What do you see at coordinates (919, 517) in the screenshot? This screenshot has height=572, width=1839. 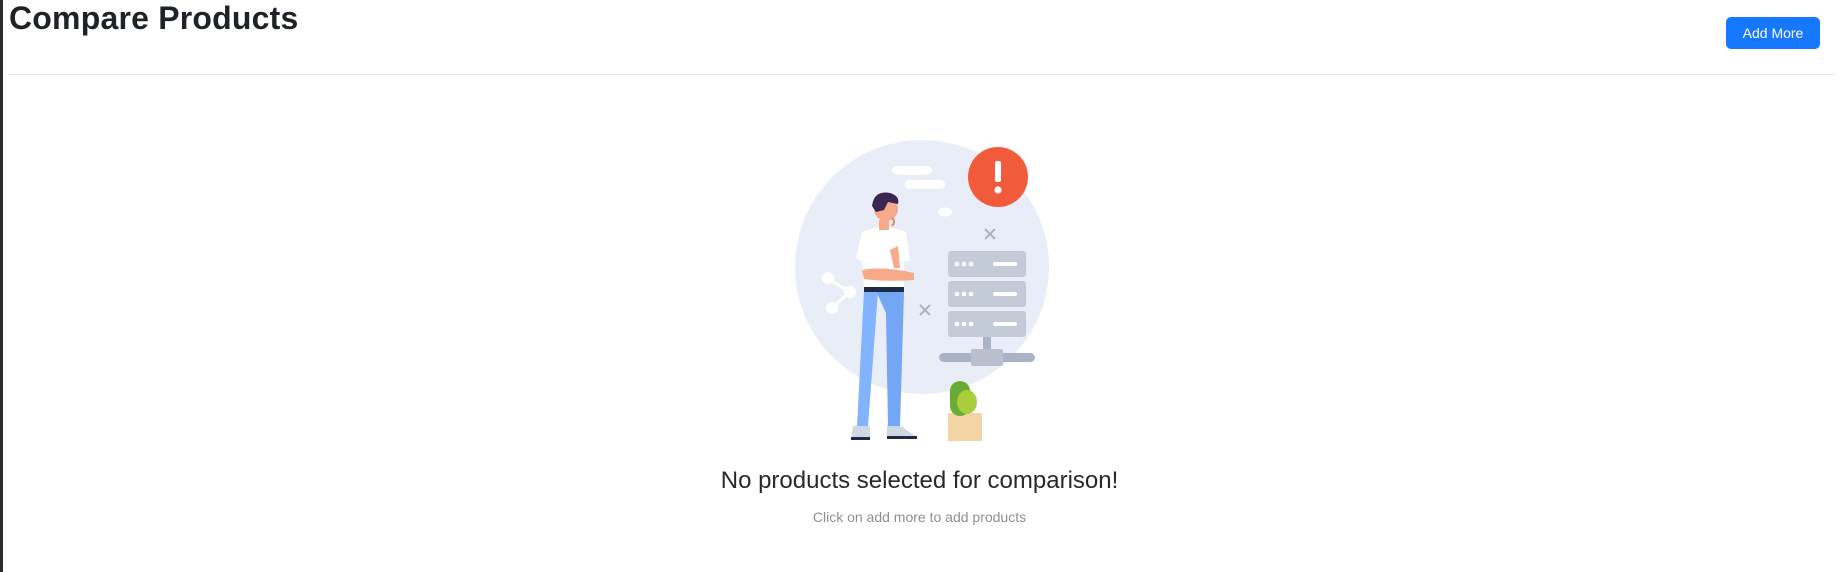 I see `empty-state-subtitle: Click on add more to add products` at bounding box center [919, 517].